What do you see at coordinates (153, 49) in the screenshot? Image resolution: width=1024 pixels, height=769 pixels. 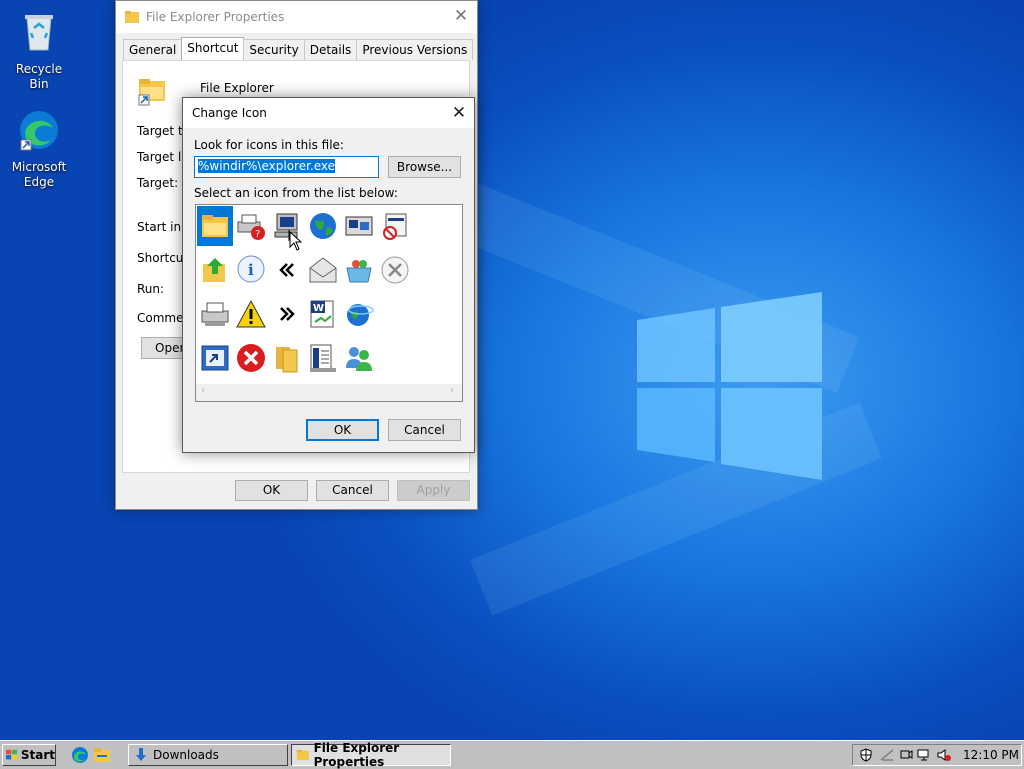 I see `tab-general: General` at bounding box center [153, 49].